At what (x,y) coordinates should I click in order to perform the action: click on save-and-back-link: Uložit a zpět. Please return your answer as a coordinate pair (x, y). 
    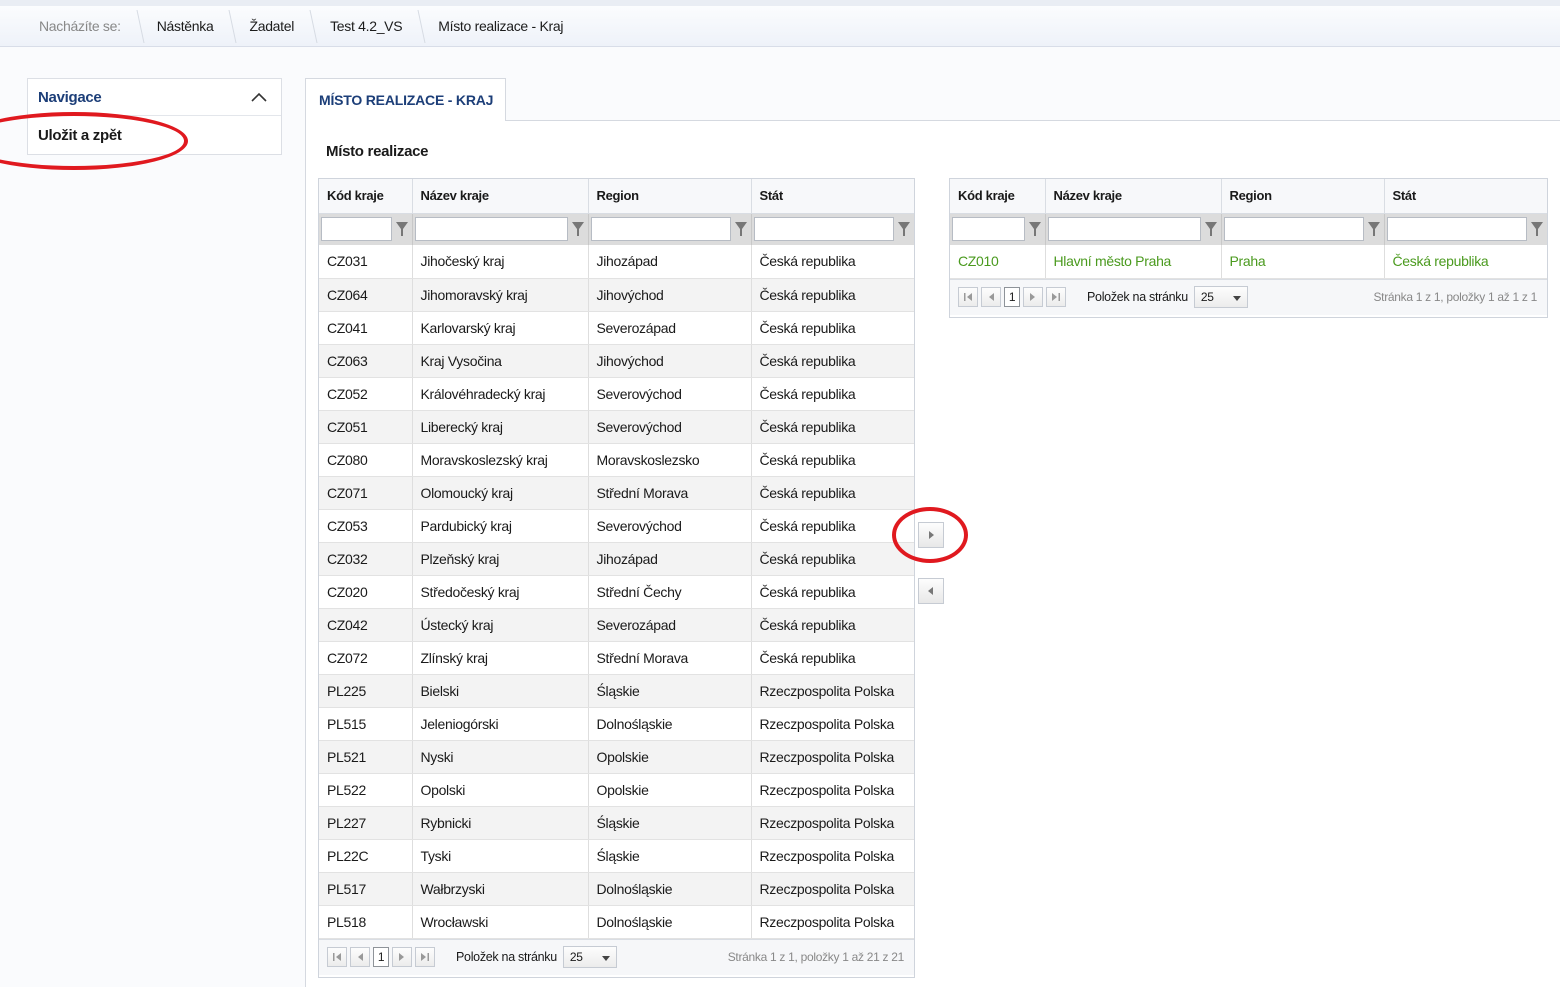
    Looking at the image, I should click on (154, 135).